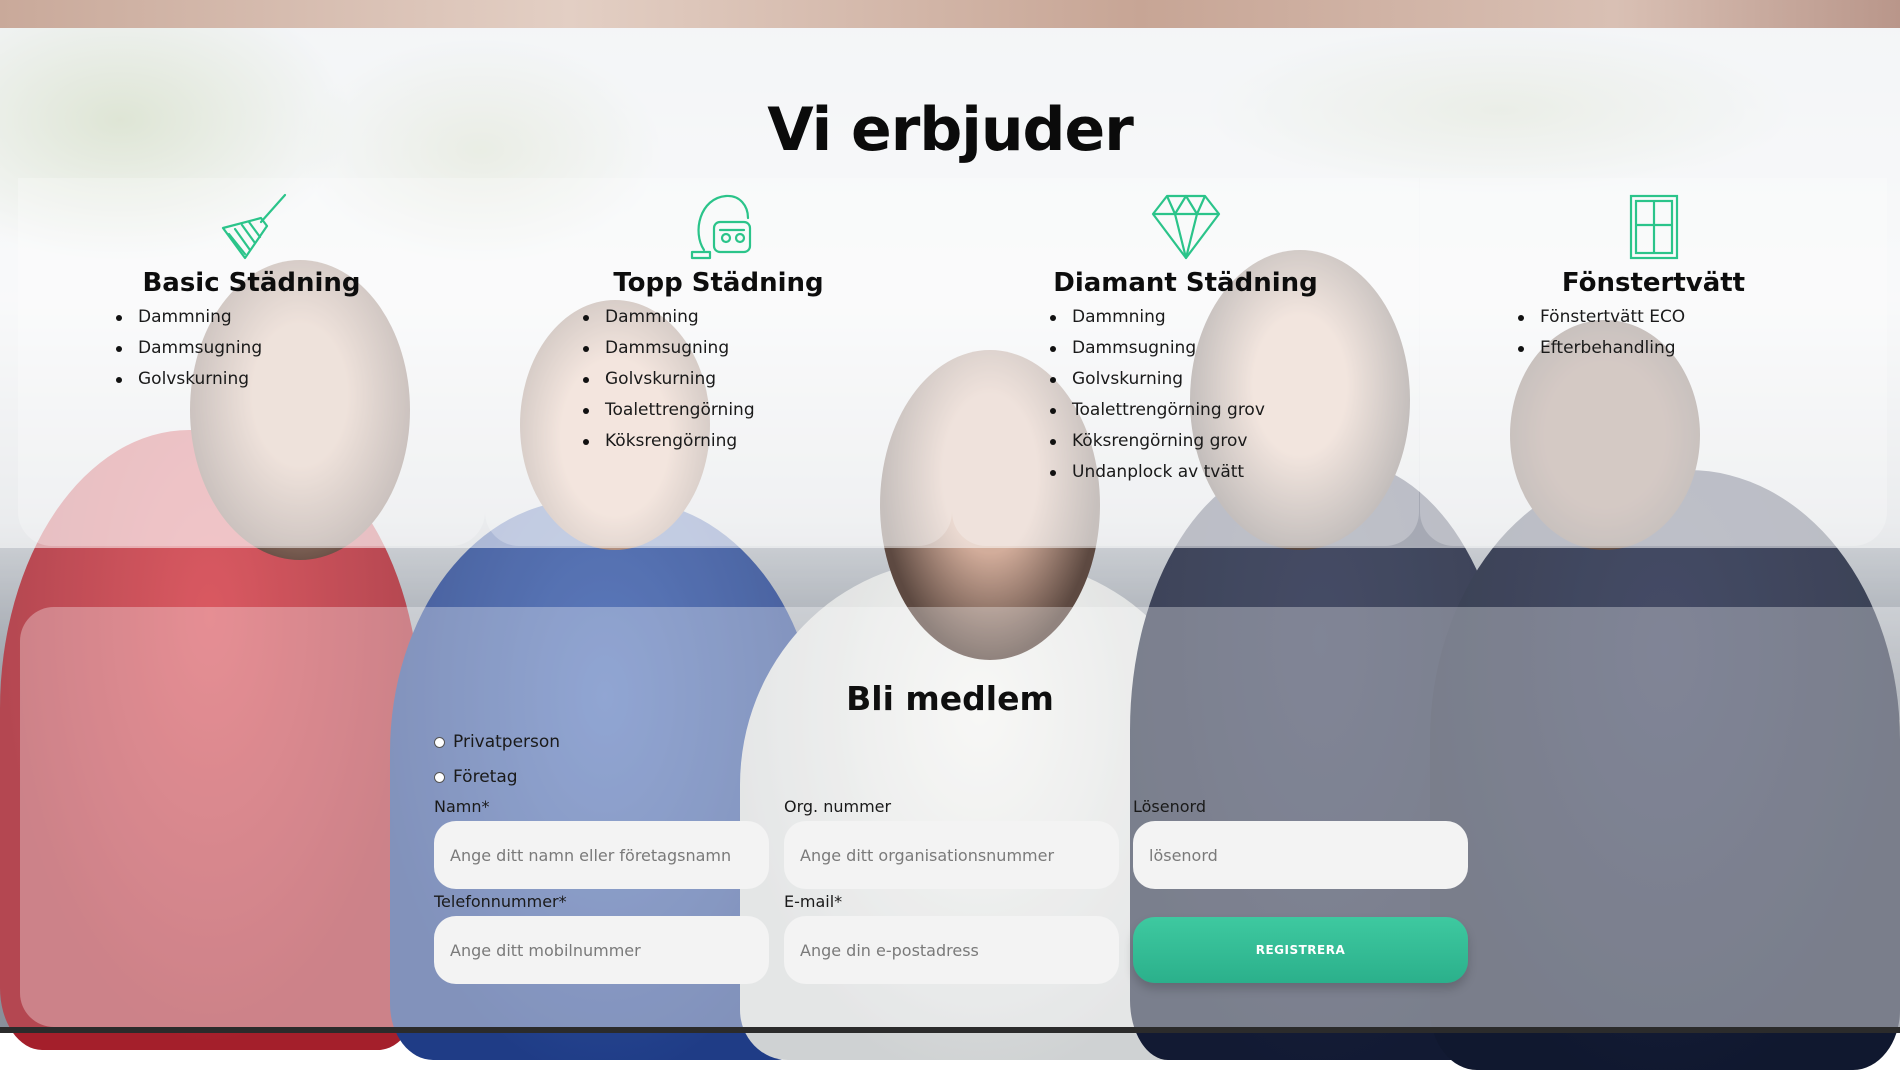  Describe the element at coordinates (462, 806) in the screenshot. I see `name-label: Namn*` at that location.